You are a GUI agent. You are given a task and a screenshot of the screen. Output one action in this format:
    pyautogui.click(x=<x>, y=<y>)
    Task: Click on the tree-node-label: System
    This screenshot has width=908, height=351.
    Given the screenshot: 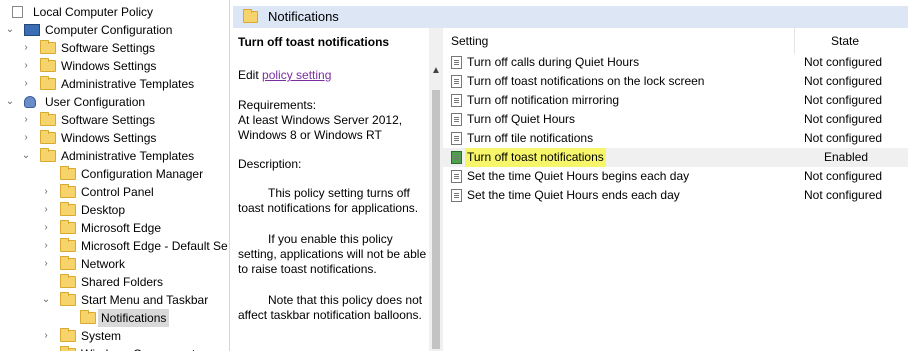 What is the action you would take?
    pyautogui.click(x=101, y=336)
    